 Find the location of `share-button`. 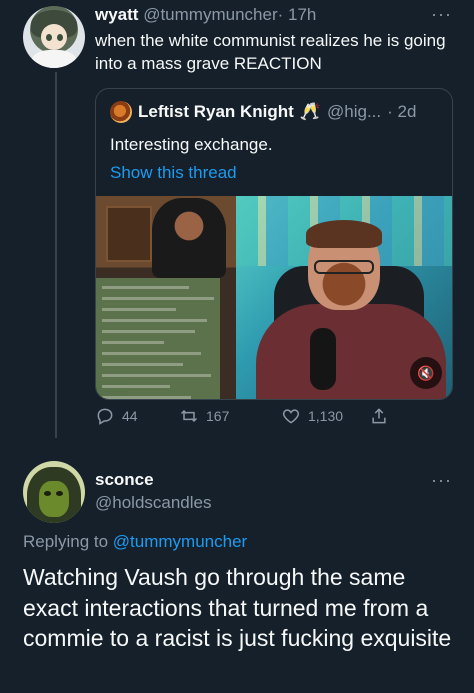

share-button is located at coordinates (379, 416).